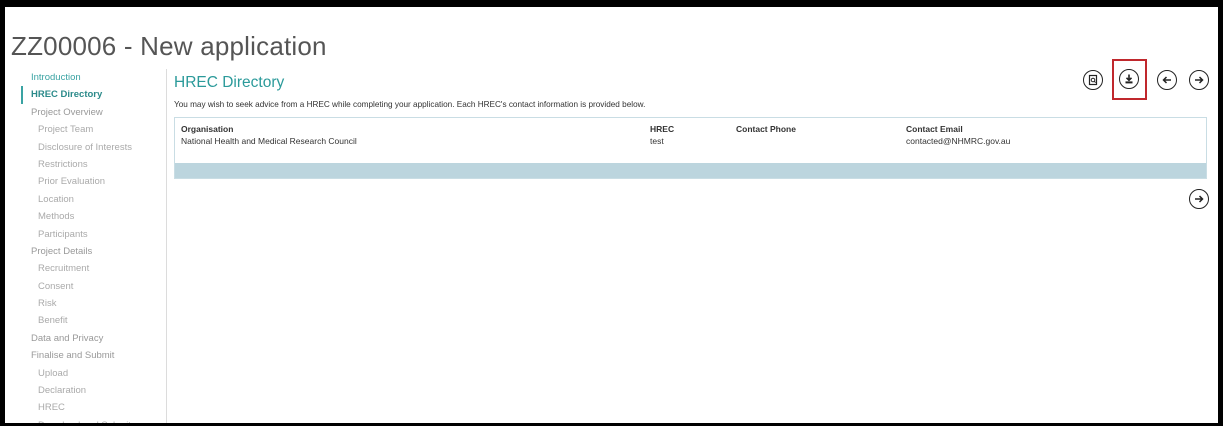 The width and height of the screenshot is (1223, 426). What do you see at coordinates (93, 303) in the screenshot?
I see `sidebar-item-risk: Risk` at bounding box center [93, 303].